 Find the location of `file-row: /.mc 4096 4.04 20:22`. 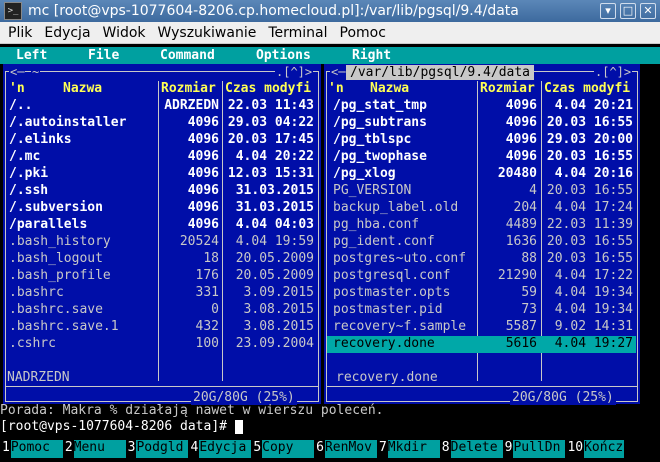

file-row: /.mc 4096 4.04 20:22 is located at coordinates (161, 157).